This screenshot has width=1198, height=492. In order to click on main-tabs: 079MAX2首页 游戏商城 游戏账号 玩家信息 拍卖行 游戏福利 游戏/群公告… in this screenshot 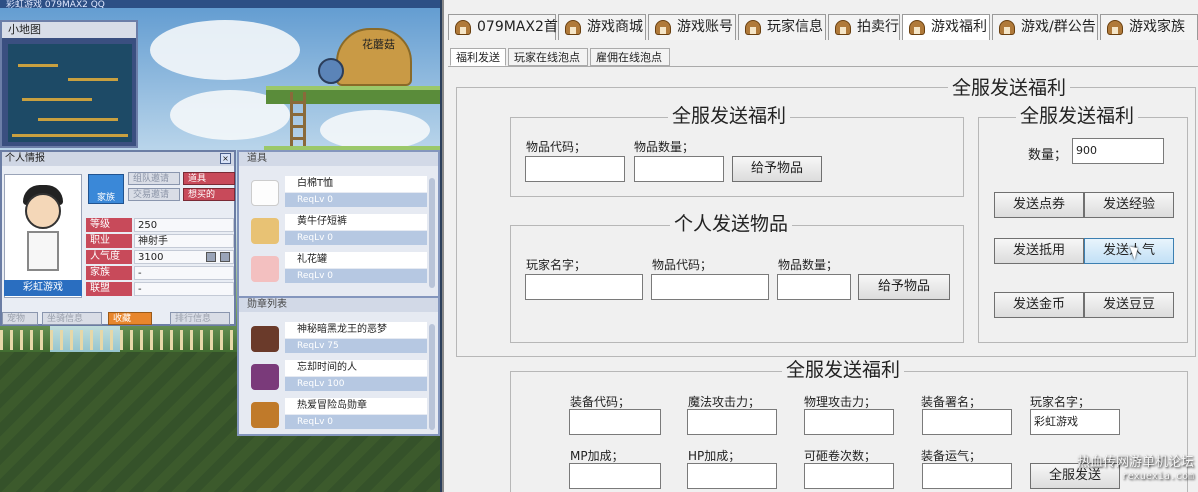, I will do `click(821, 27)`.